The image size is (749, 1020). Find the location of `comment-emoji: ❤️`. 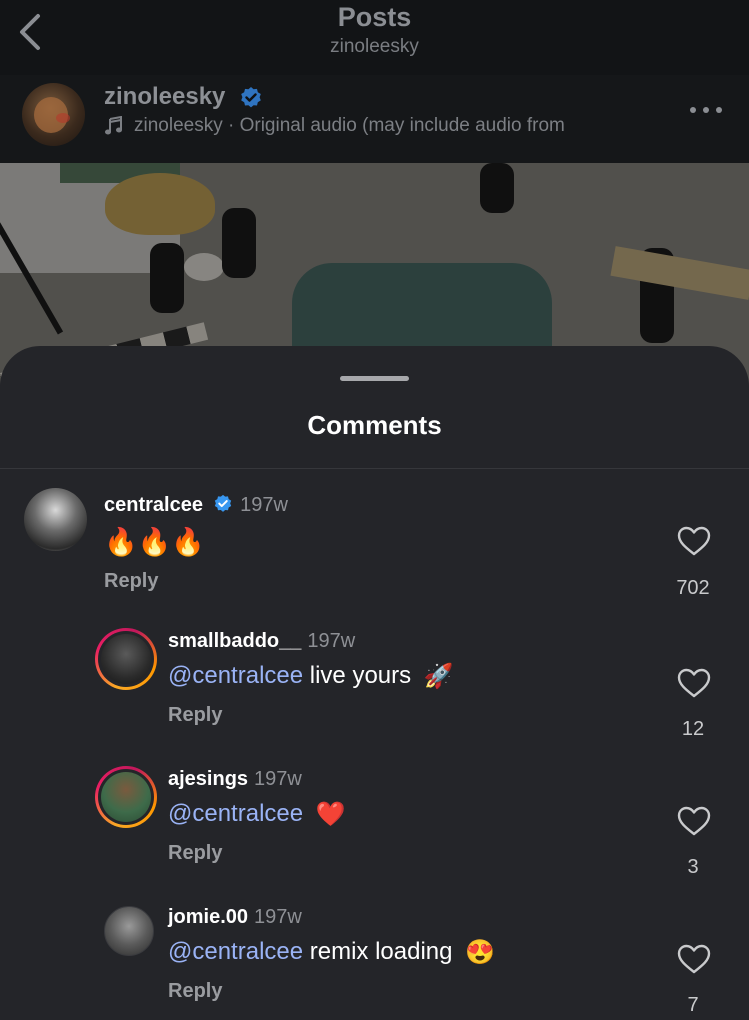

comment-emoji: ❤️ is located at coordinates (330, 815).